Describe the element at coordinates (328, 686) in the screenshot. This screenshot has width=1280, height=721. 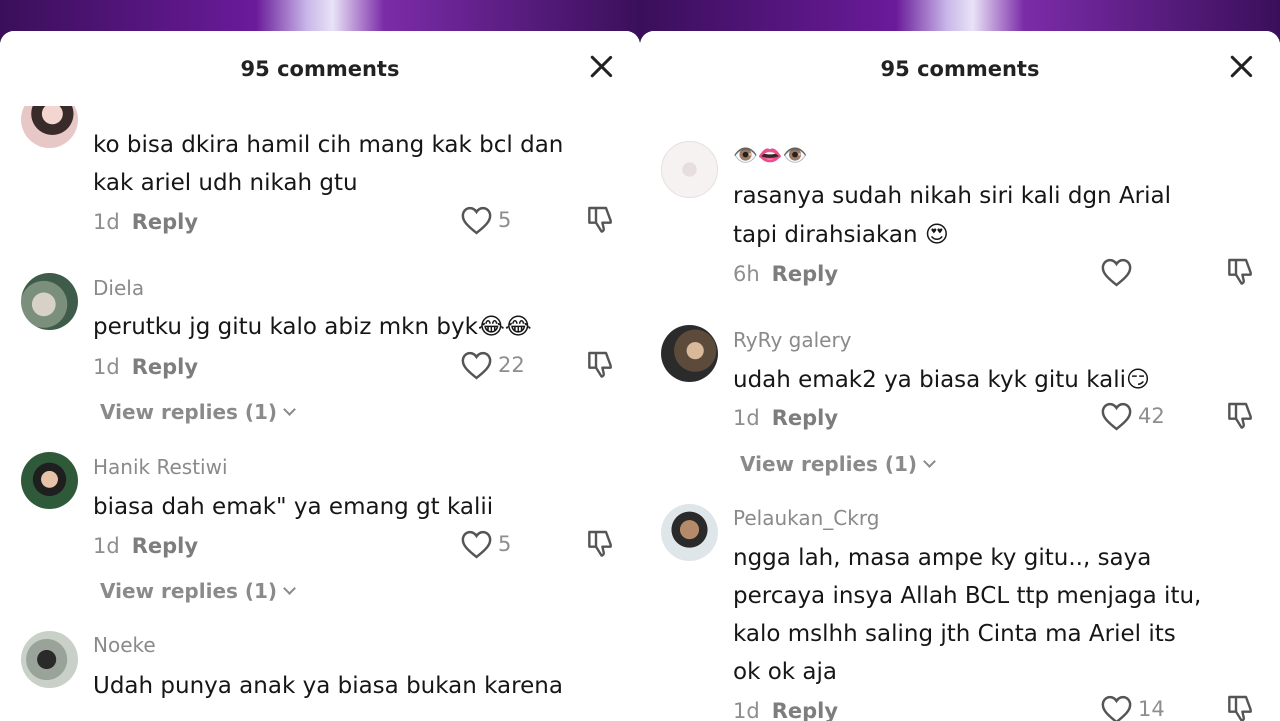
I see `comment-text-line: Udah punya anak ya biasa bukan karena` at that location.